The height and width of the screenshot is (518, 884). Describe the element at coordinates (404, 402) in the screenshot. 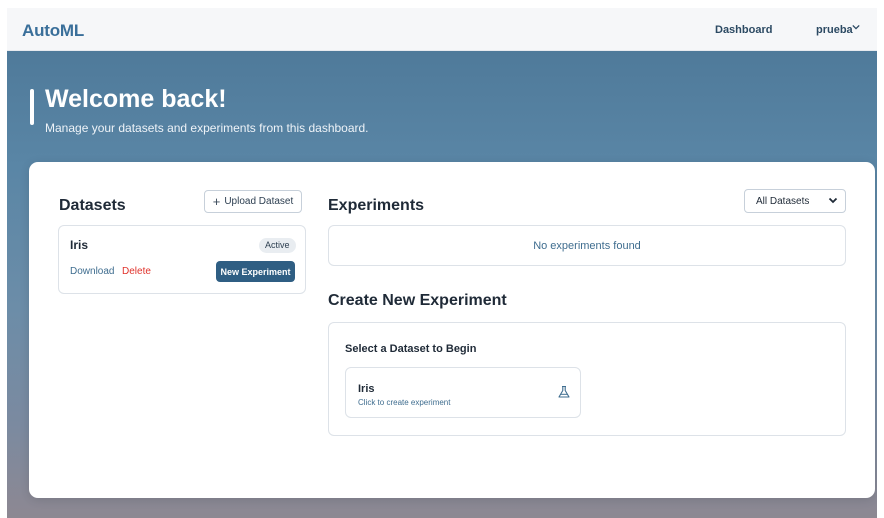

I see `dataset-option-hint: Click to create experiment` at that location.